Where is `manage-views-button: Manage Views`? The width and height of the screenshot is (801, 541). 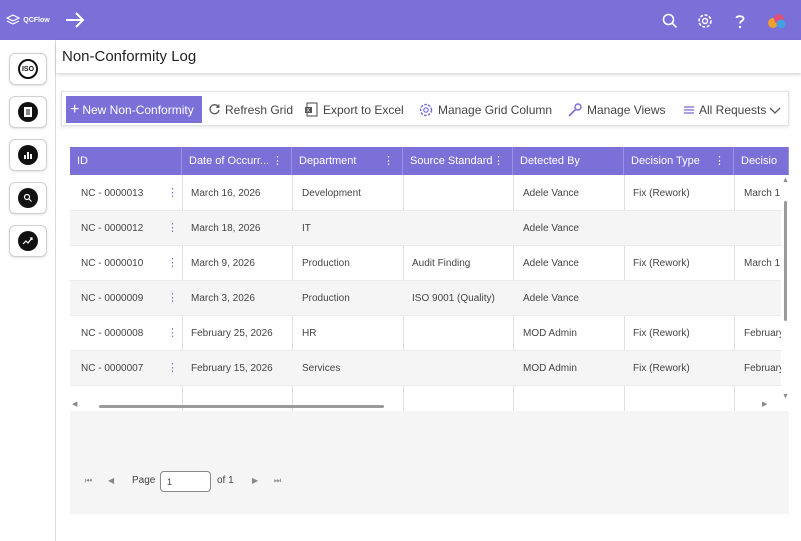 manage-views-button: Manage Views is located at coordinates (616, 109).